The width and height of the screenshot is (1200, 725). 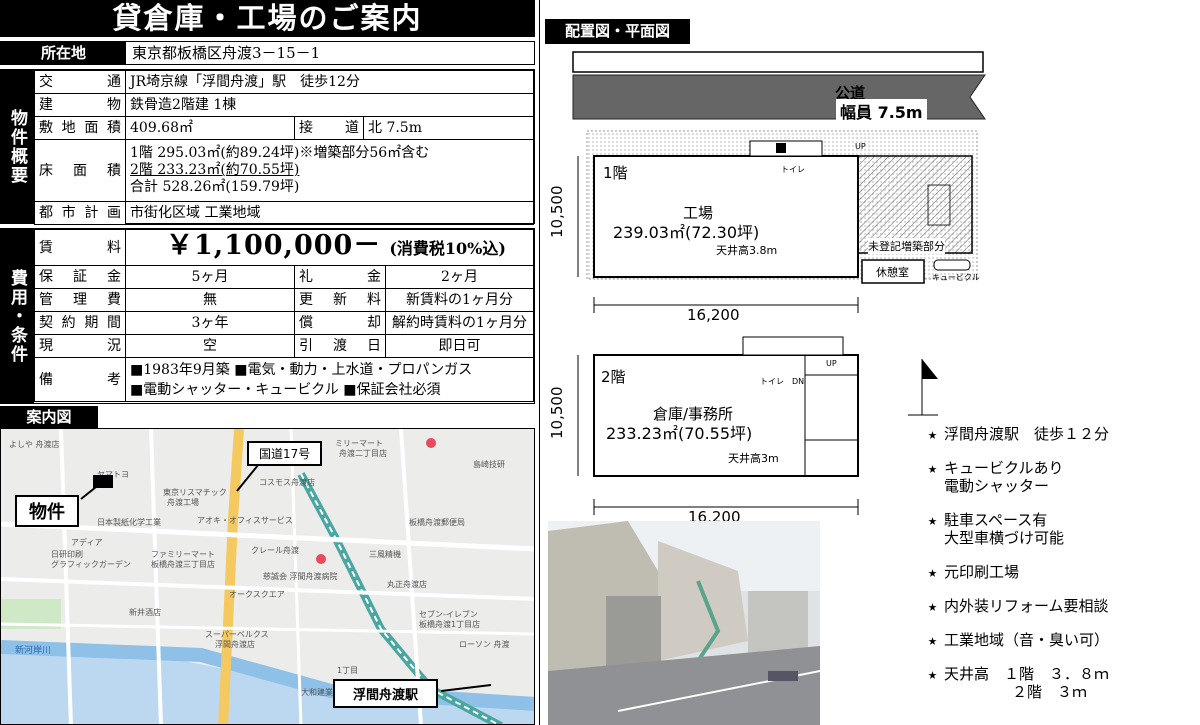 I want to click on station-callout: 浮間舟渡駅, so click(x=386, y=693).